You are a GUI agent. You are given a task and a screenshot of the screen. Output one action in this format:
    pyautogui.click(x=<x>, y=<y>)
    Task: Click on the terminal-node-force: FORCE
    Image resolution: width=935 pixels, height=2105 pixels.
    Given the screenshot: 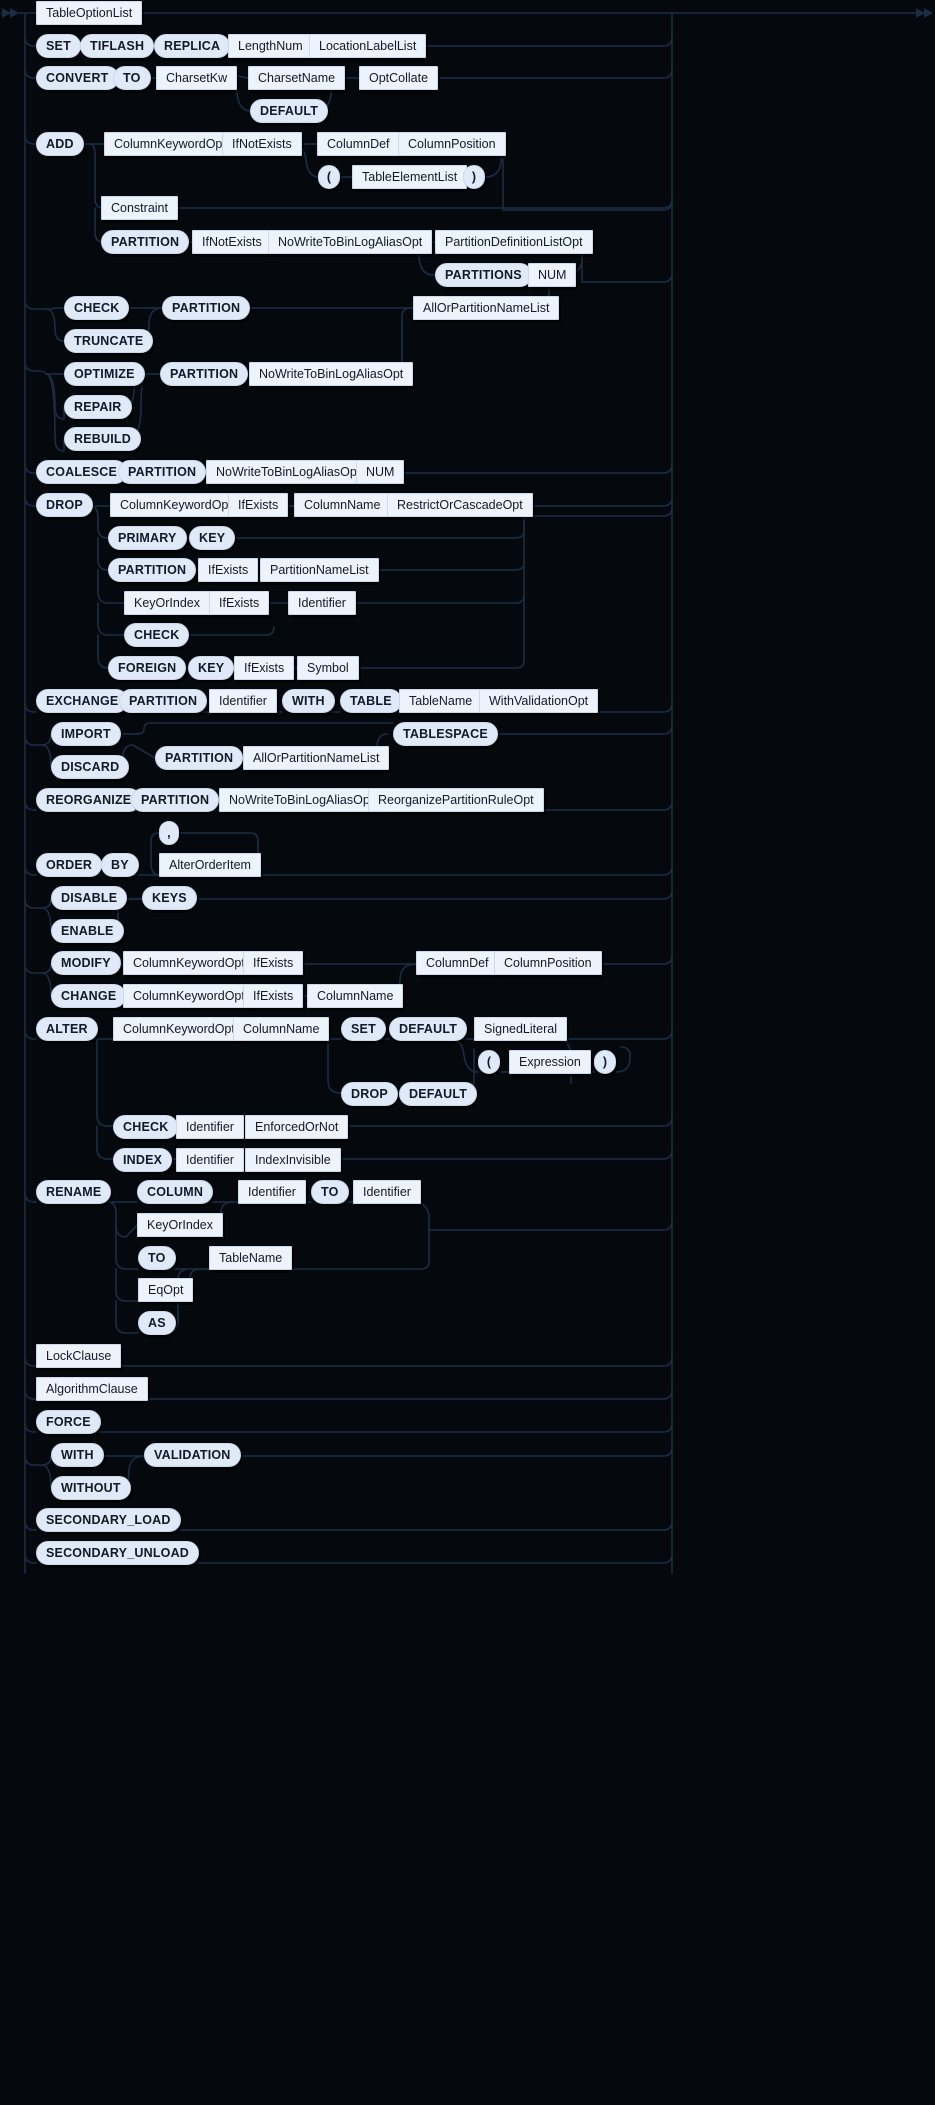 What is the action you would take?
    pyautogui.click(x=68, y=1422)
    